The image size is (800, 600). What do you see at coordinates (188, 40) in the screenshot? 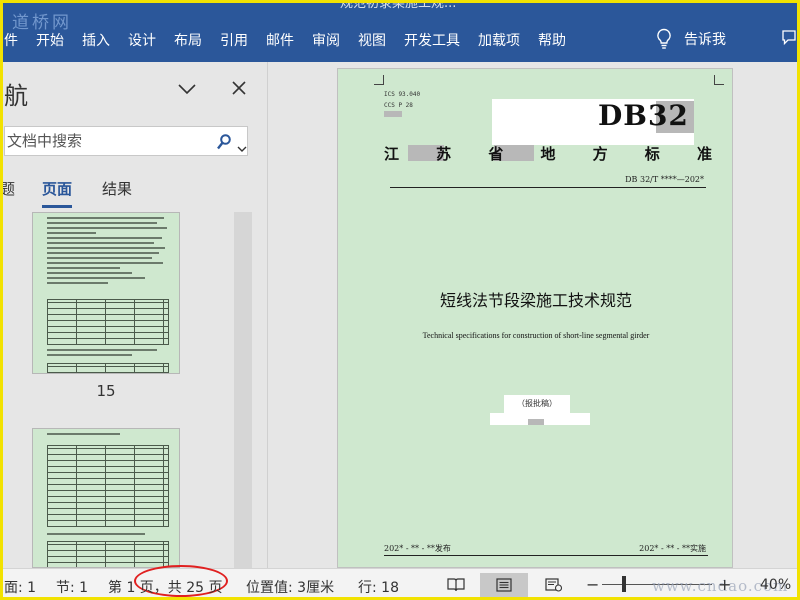
I see `menu-layout: 布局` at bounding box center [188, 40].